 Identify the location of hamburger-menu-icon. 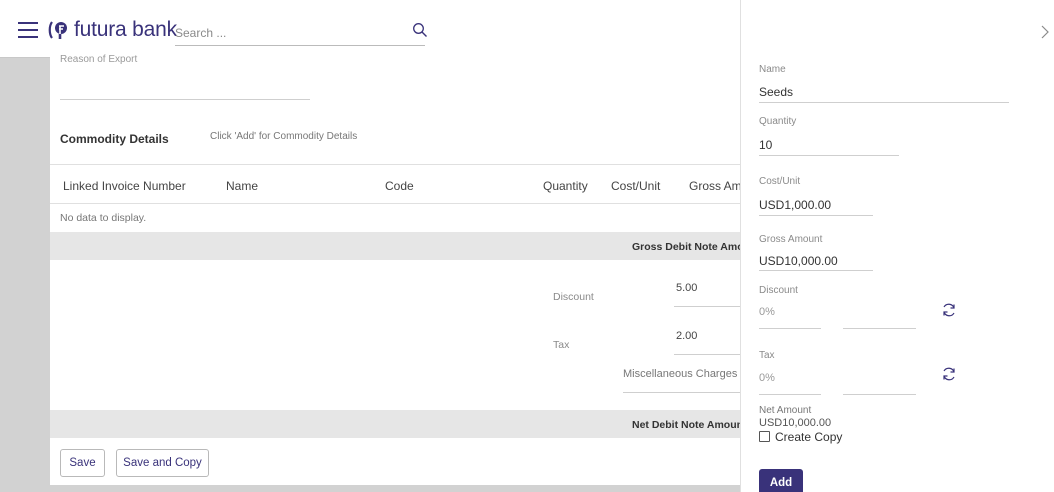
(28, 30).